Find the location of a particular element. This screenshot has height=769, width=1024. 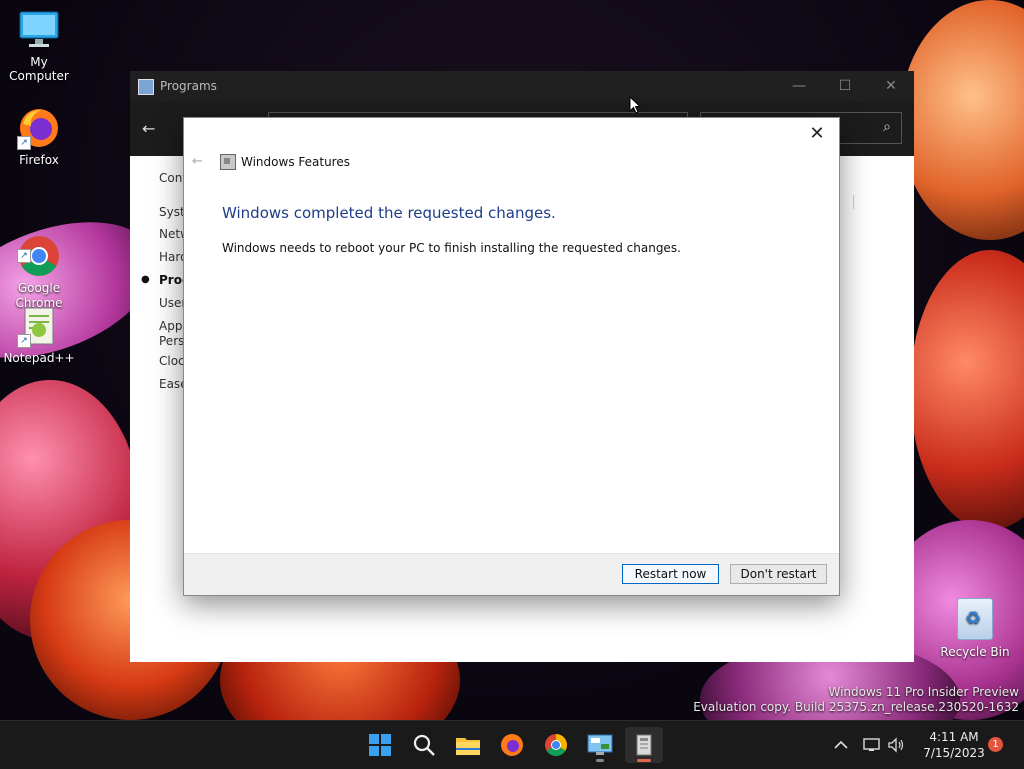

speaker-icon is located at coordinates (896, 745).